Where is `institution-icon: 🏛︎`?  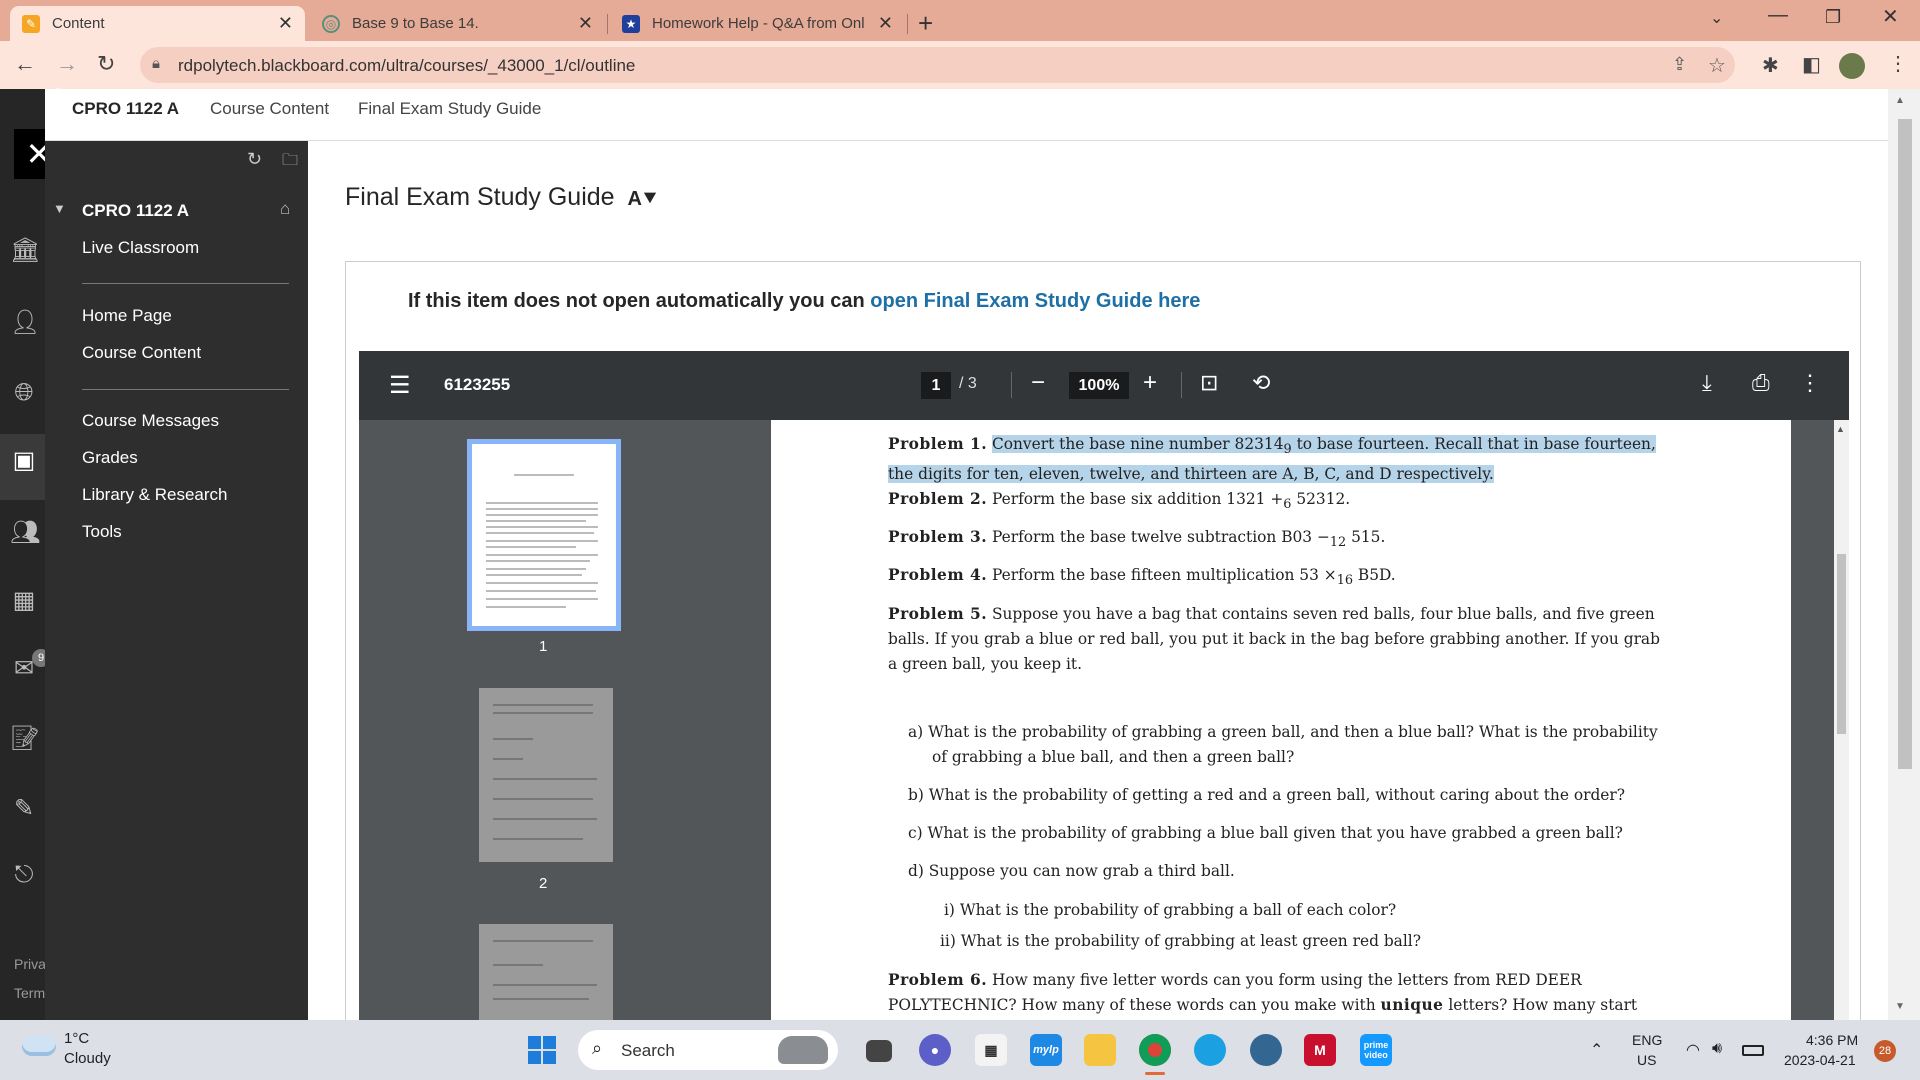
institution-icon: 🏛︎ is located at coordinates (25, 251).